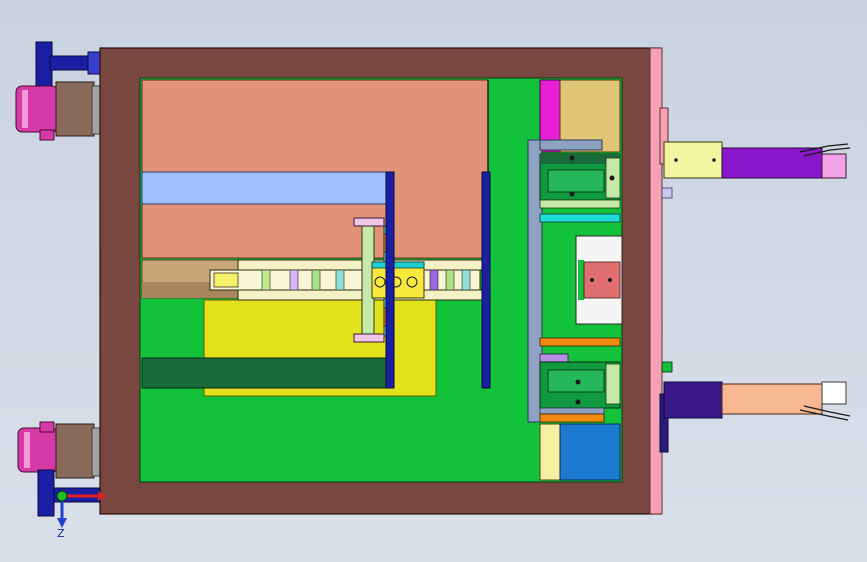  Describe the element at coordinates (590, 452) in the screenshot. I see `blue-slider` at that location.